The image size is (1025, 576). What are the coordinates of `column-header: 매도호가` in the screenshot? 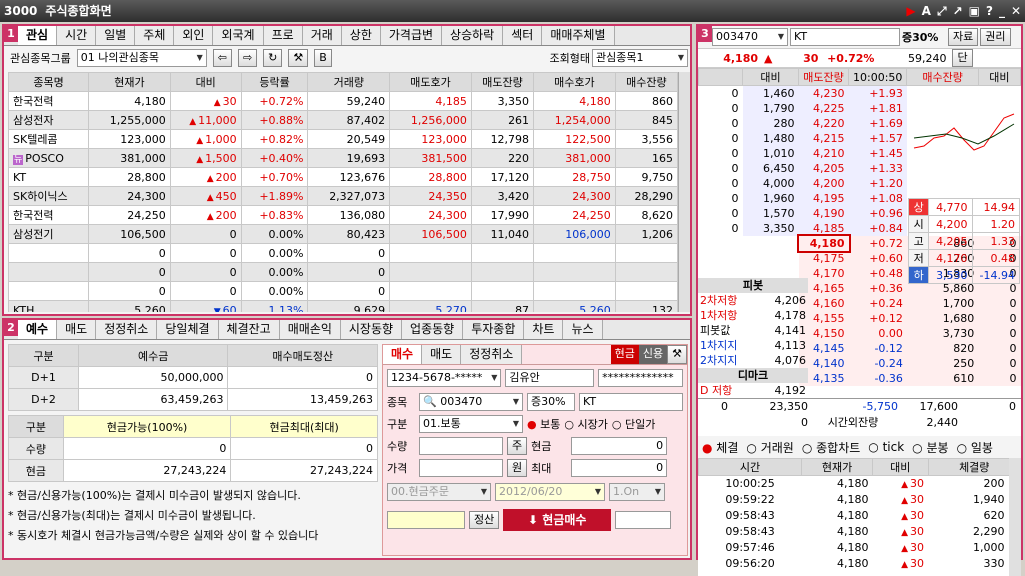 It's located at (430, 82).